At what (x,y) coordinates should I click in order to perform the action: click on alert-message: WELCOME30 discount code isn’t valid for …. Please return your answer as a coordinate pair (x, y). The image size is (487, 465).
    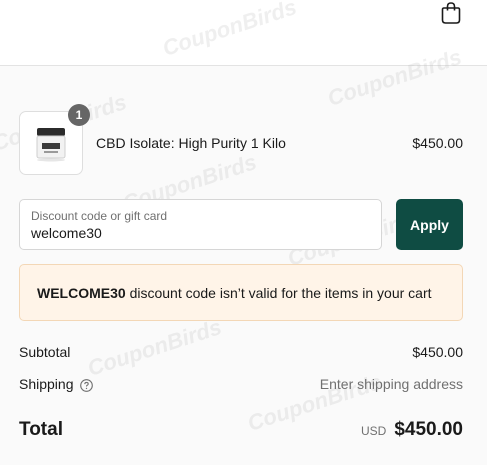
    Looking at the image, I should click on (234, 293).